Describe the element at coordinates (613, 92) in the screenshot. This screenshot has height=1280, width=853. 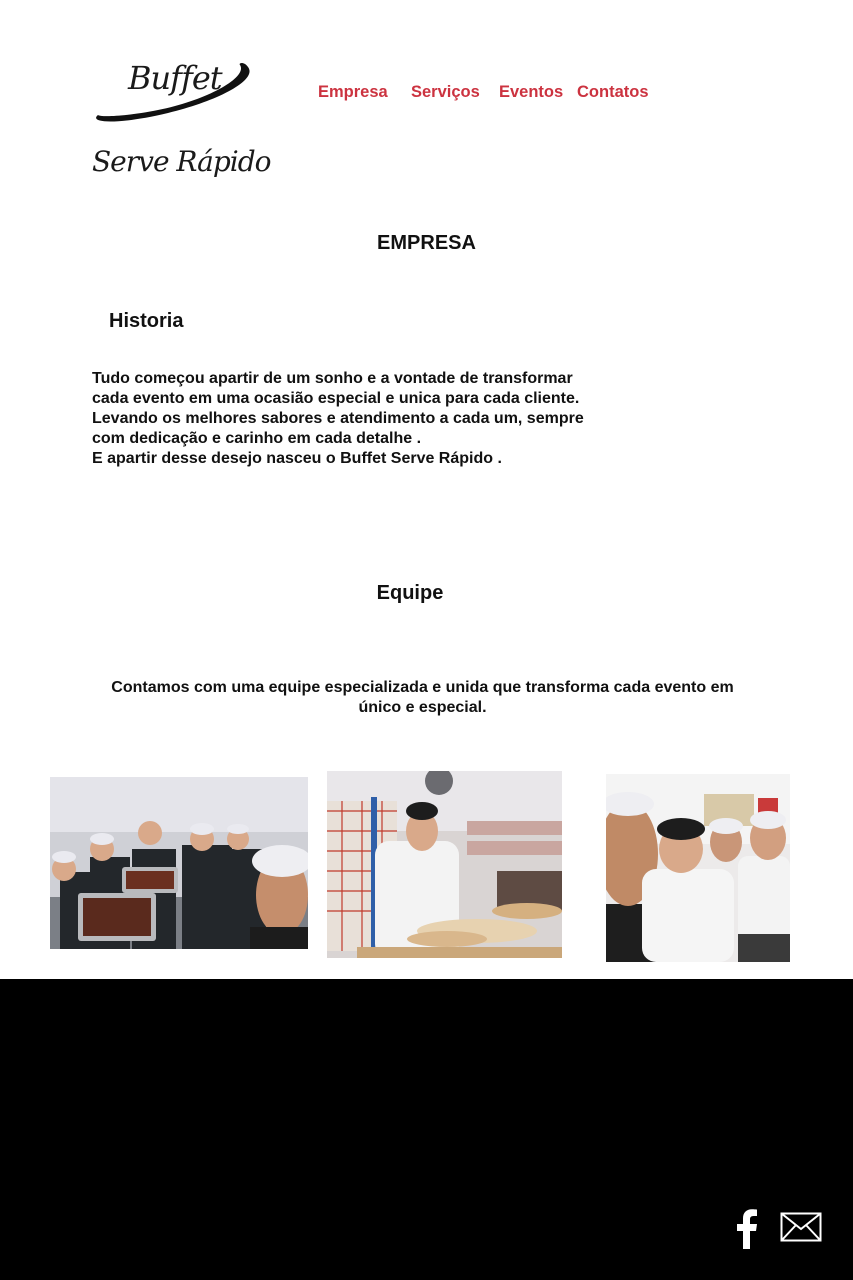
I see `nav-link-contatos: Contatos` at that location.